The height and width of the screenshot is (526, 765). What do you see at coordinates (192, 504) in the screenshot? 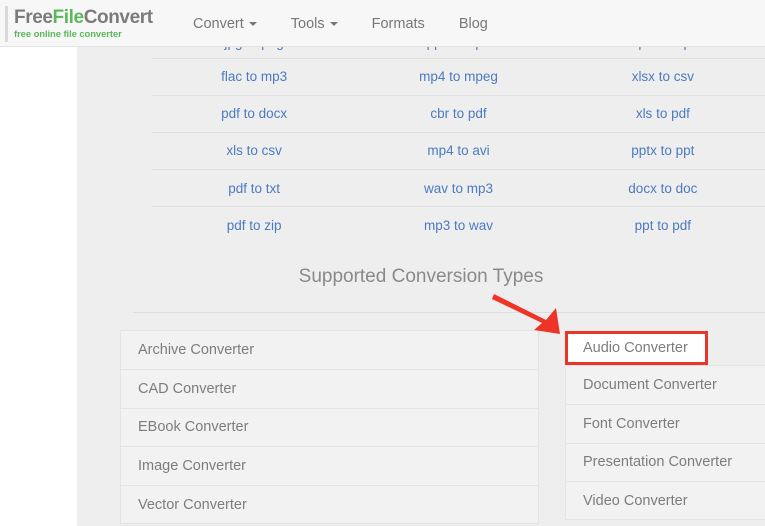
I see `list-item-label: Vector Converter` at bounding box center [192, 504].